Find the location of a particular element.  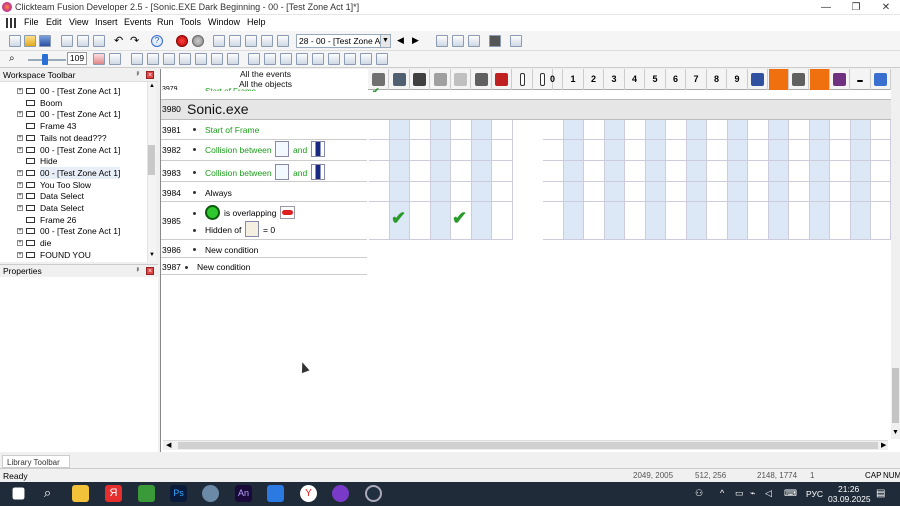

condition-text: Start of Frame is located at coordinates (232, 130).